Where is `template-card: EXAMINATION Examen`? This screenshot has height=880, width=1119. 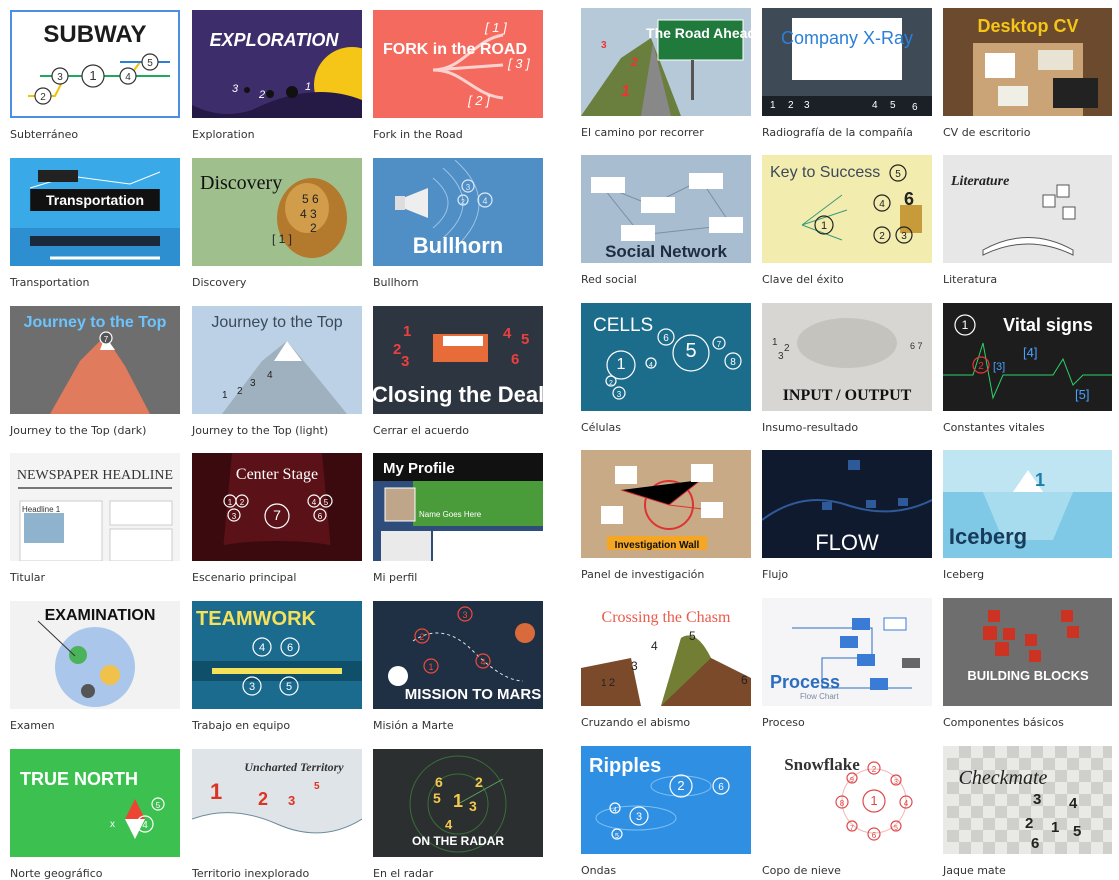 template-card: EXAMINATION Examen is located at coordinates (95, 666).